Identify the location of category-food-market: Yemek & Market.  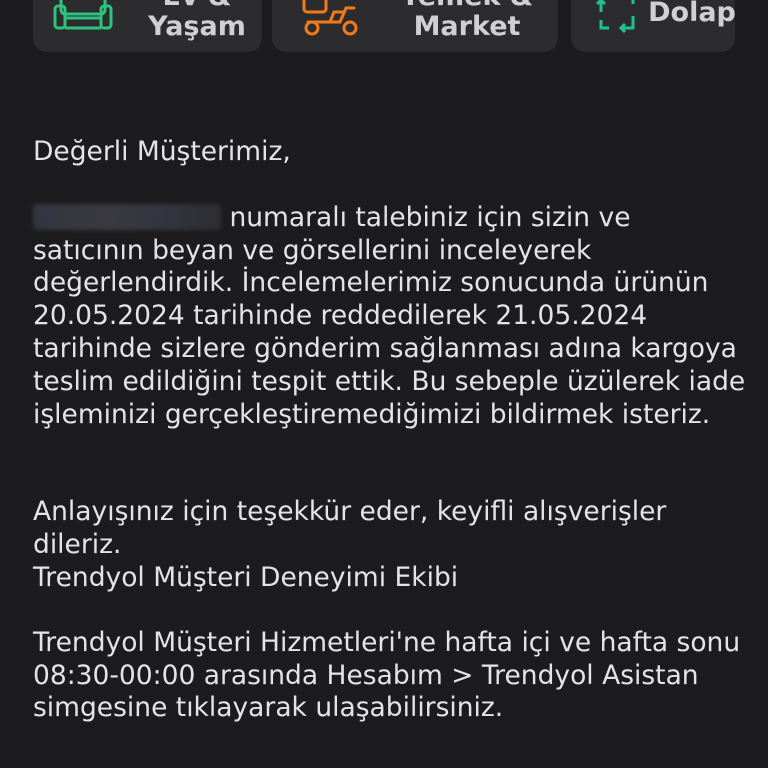
(415, 26).